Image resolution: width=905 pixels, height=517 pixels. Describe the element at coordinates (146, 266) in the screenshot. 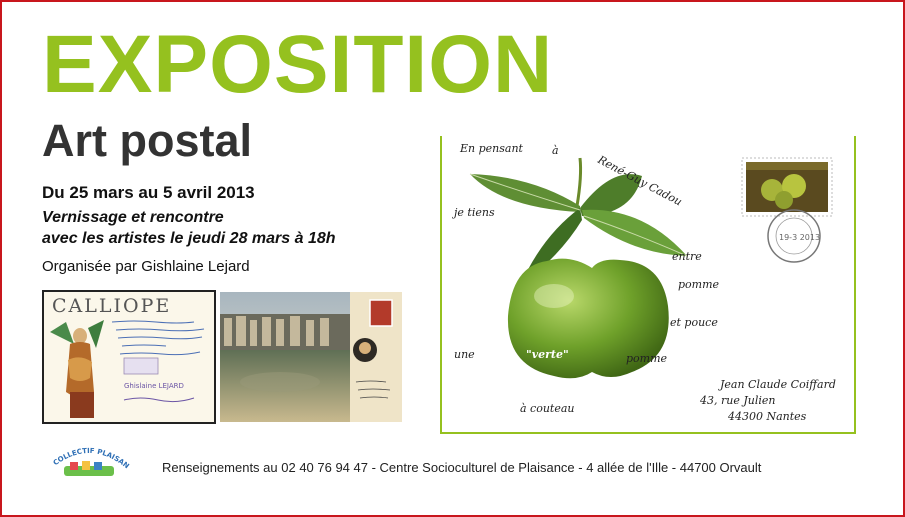

I see `organizer: Organisée par Gishlaine Lejard` at that location.